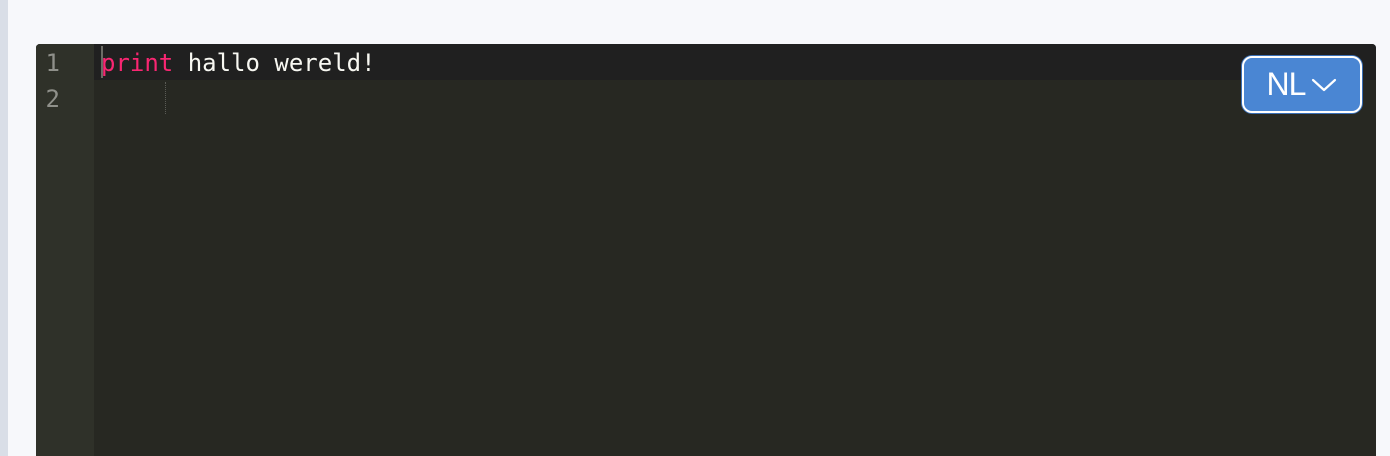 The image size is (1390, 456). I want to click on language-label: NL, so click(1286, 84).